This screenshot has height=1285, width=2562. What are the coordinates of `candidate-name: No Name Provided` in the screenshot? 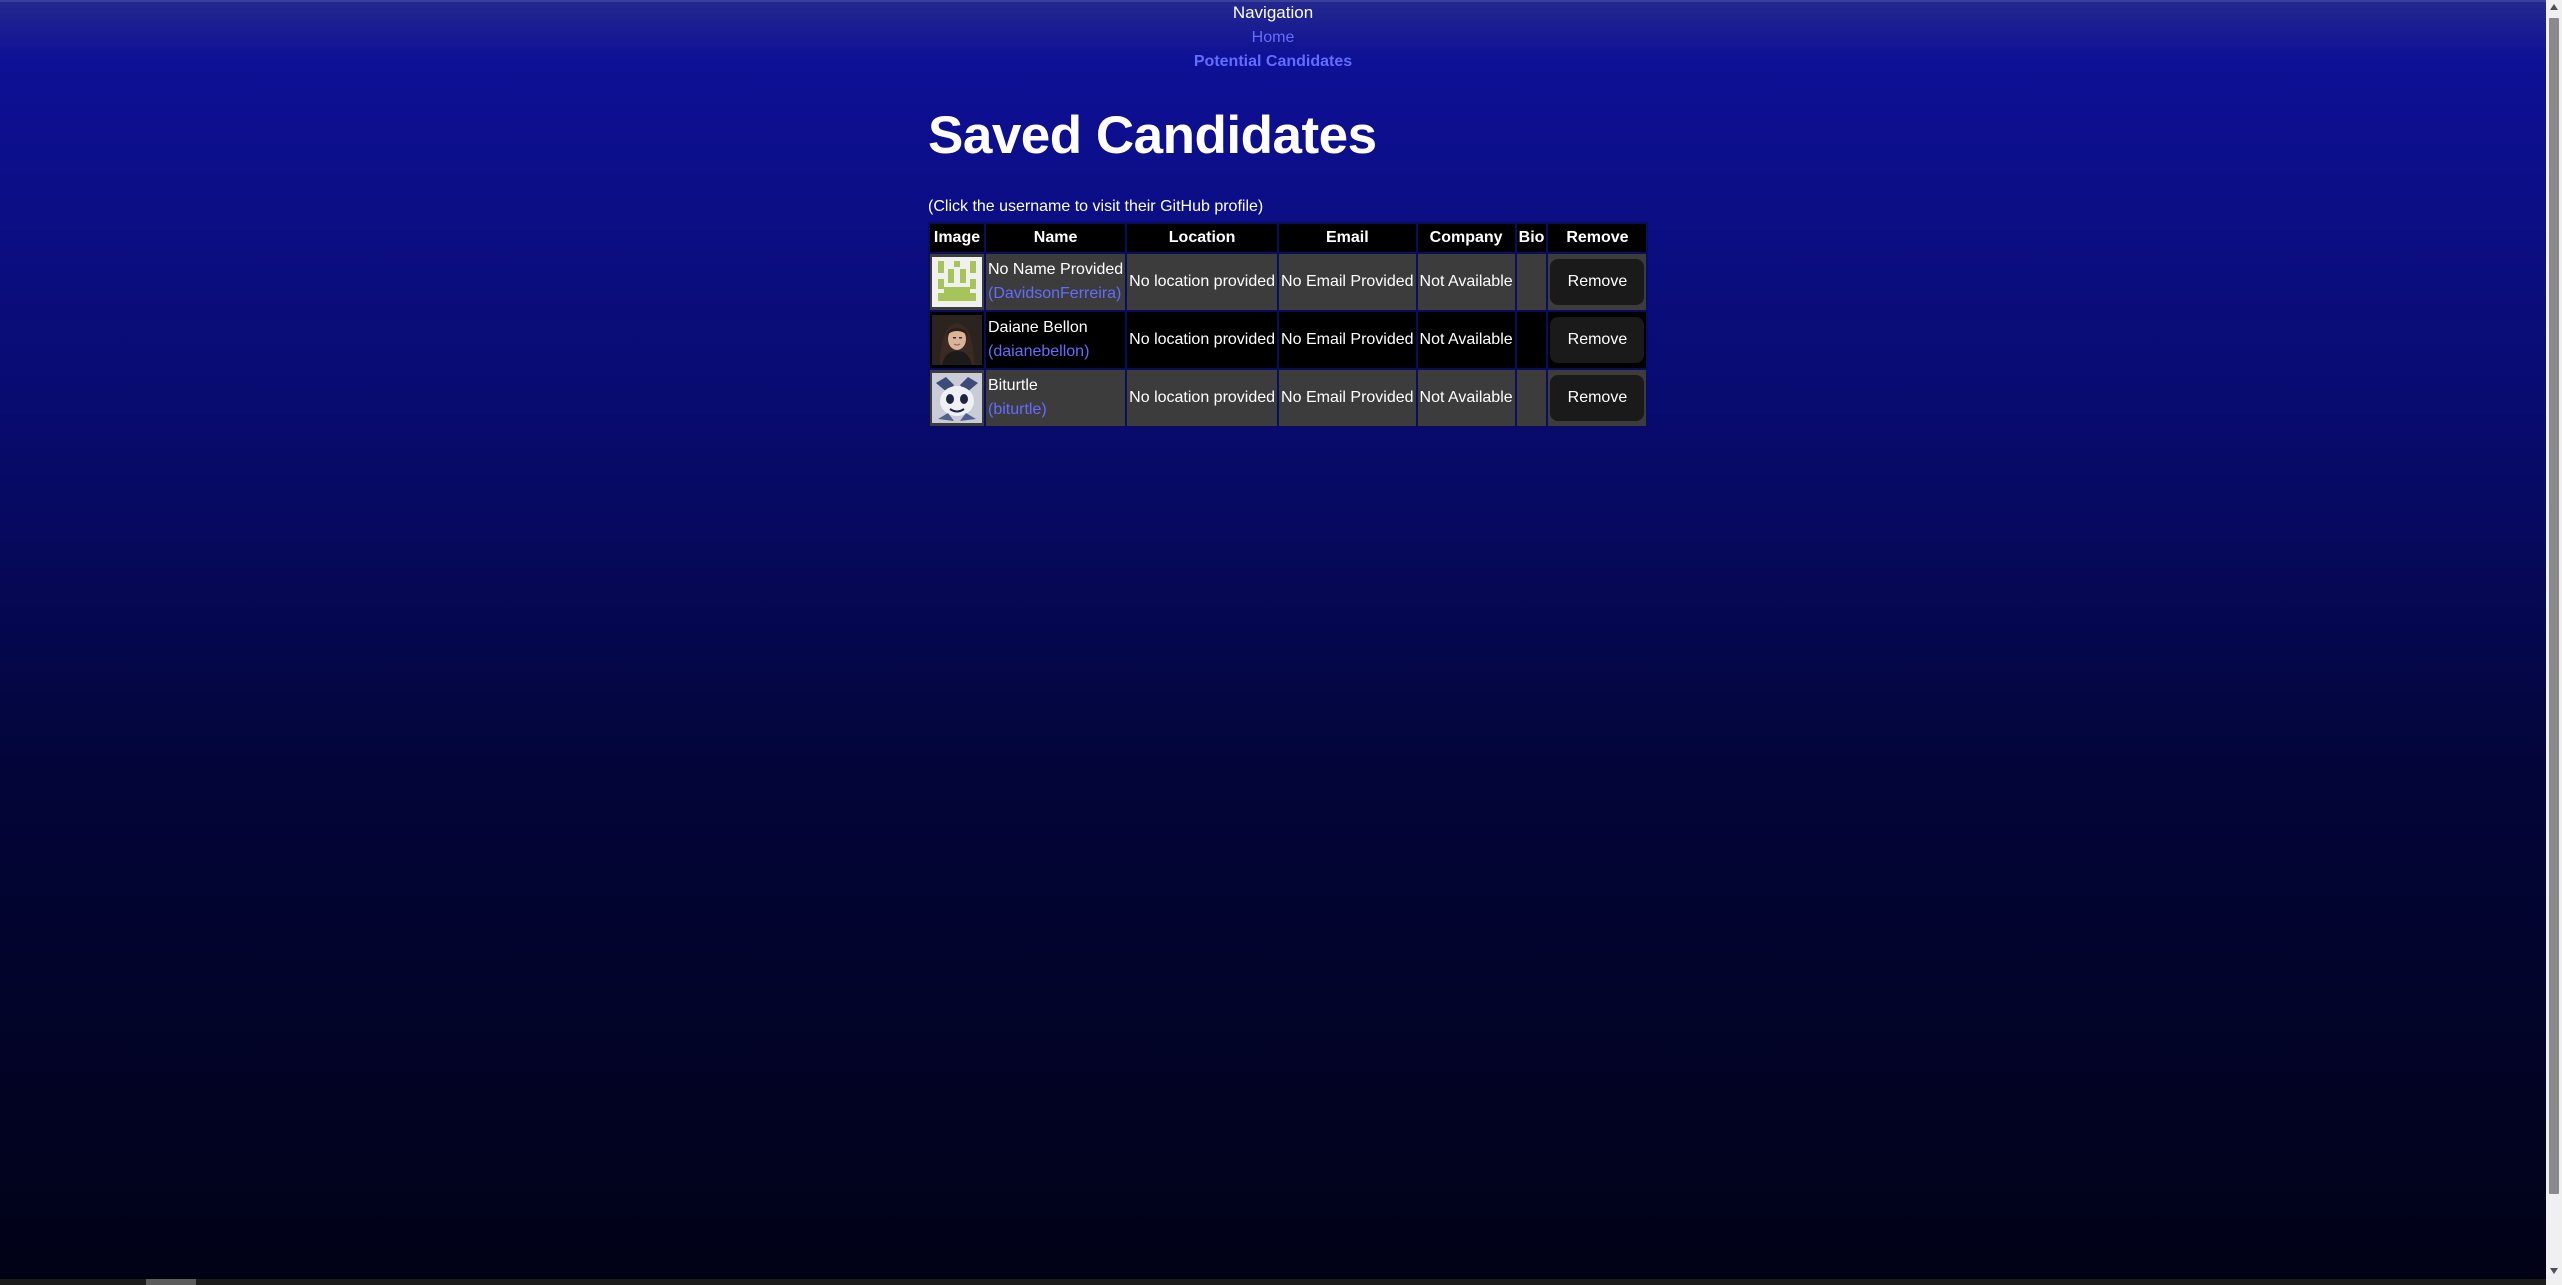 It's located at (1056, 269).